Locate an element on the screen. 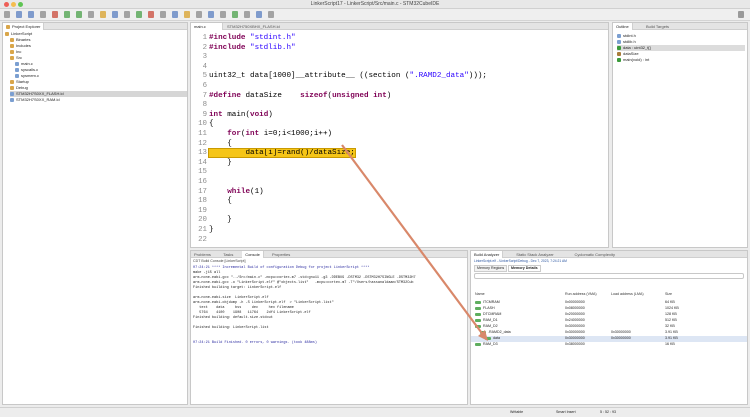 Image resolution: width=750 pixels, height=417 pixels. subtab-memory-regions: Memory Regions is located at coordinates (491, 268).